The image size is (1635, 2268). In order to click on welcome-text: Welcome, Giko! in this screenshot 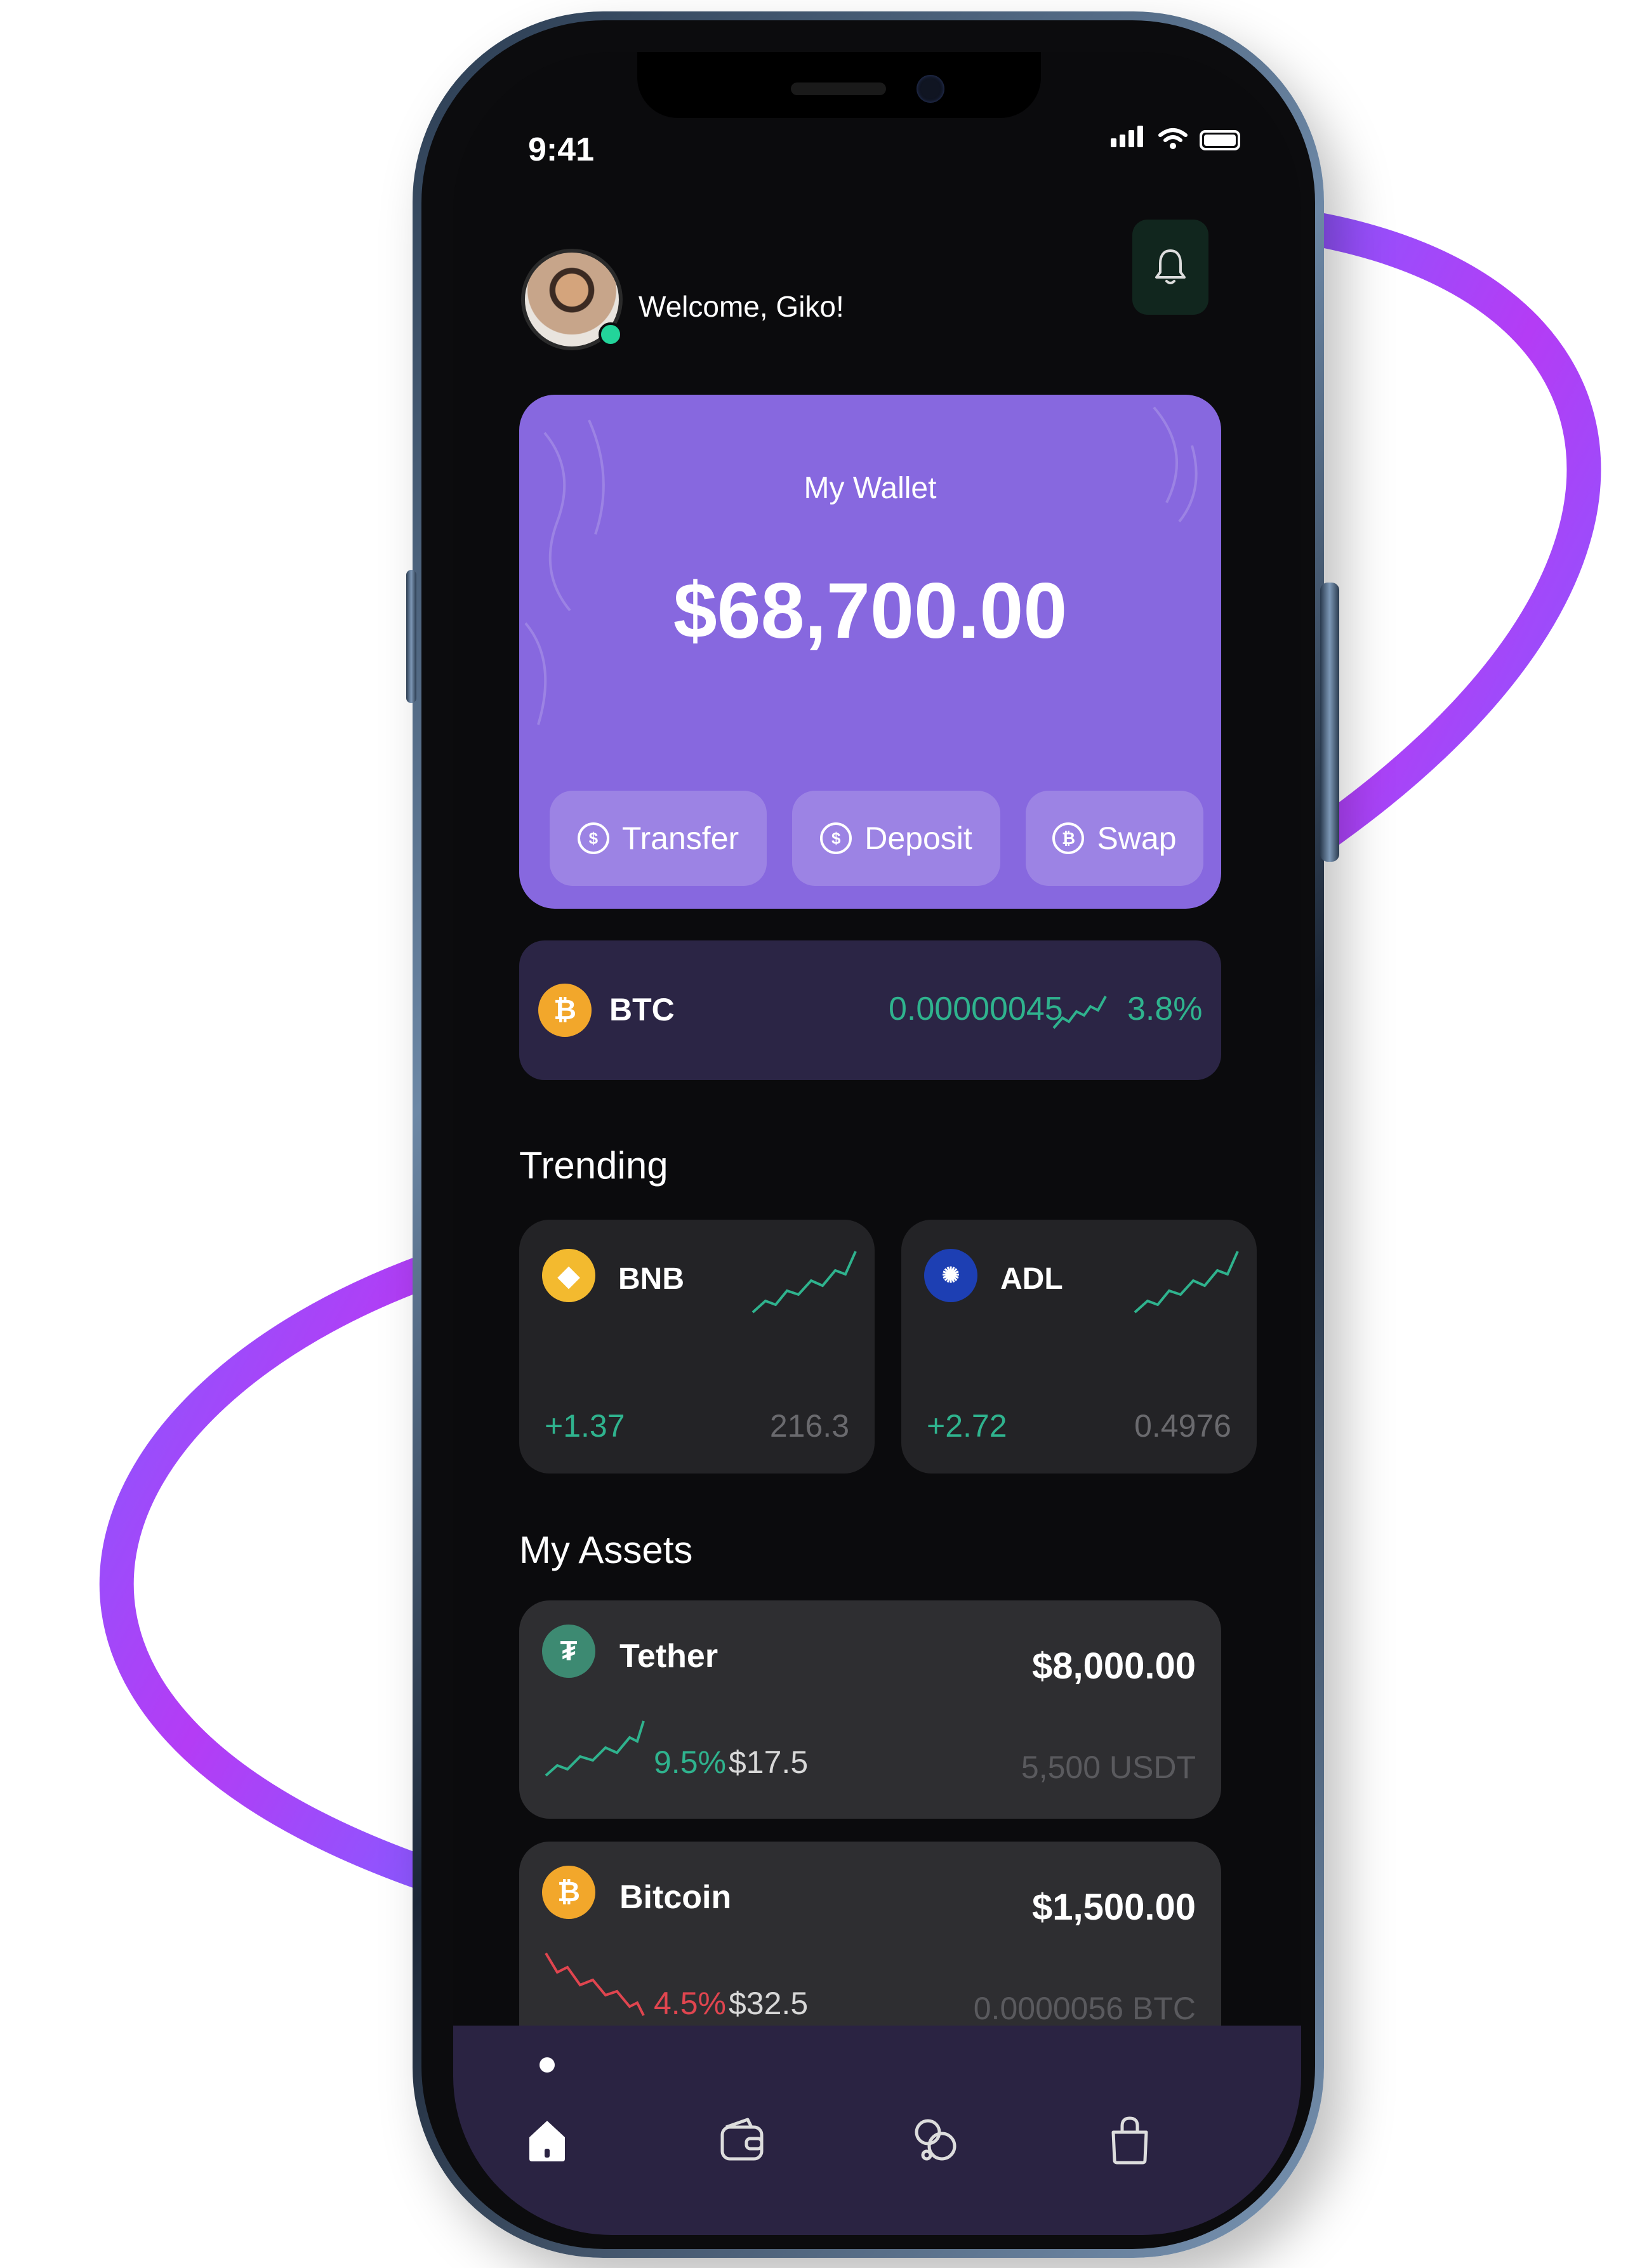, I will do `click(741, 306)`.